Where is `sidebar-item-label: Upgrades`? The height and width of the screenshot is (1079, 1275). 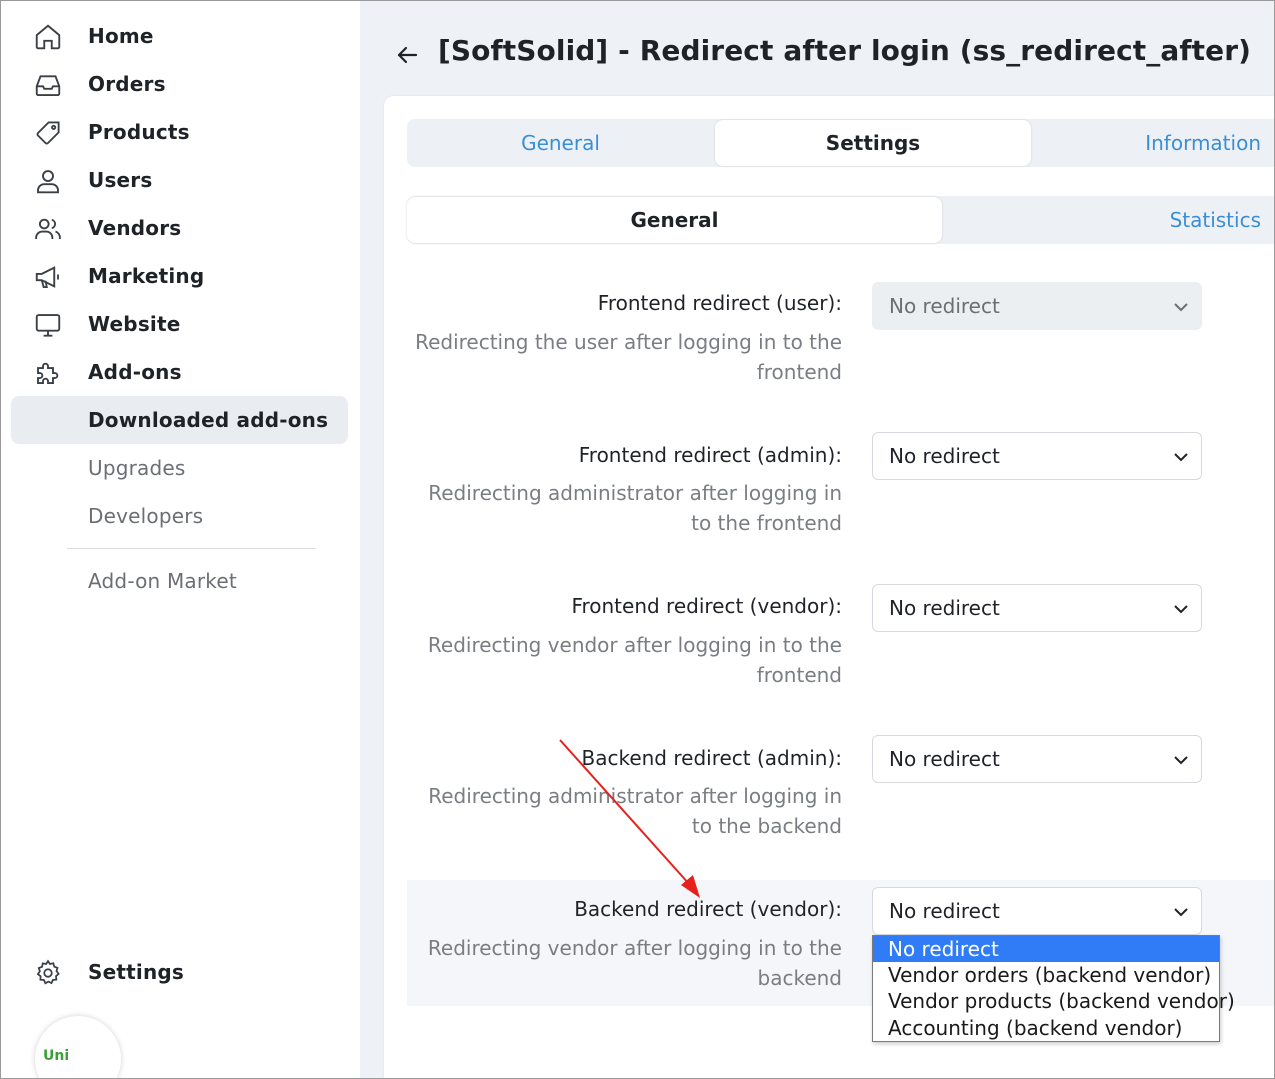 sidebar-item-label: Upgrades is located at coordinates (137, 468).